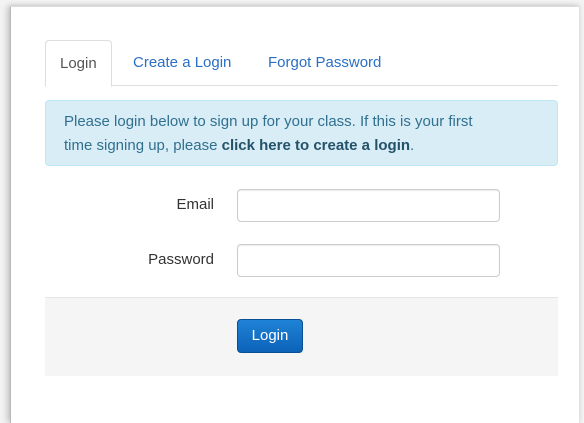  What do you see at coordinates (270, 336) in the screenshot?
I see `login-button: Login` at bounding box center [270, 336].